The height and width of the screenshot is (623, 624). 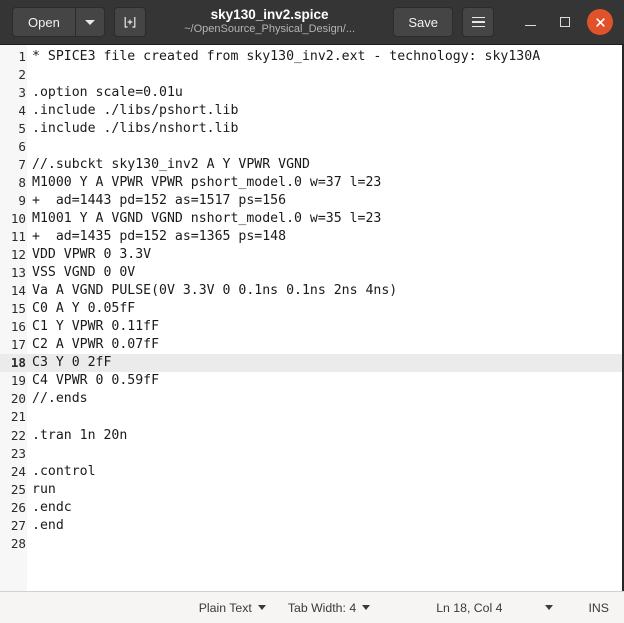 I want to click on code-line: 20 //.ends, so click(x=311, y=399).